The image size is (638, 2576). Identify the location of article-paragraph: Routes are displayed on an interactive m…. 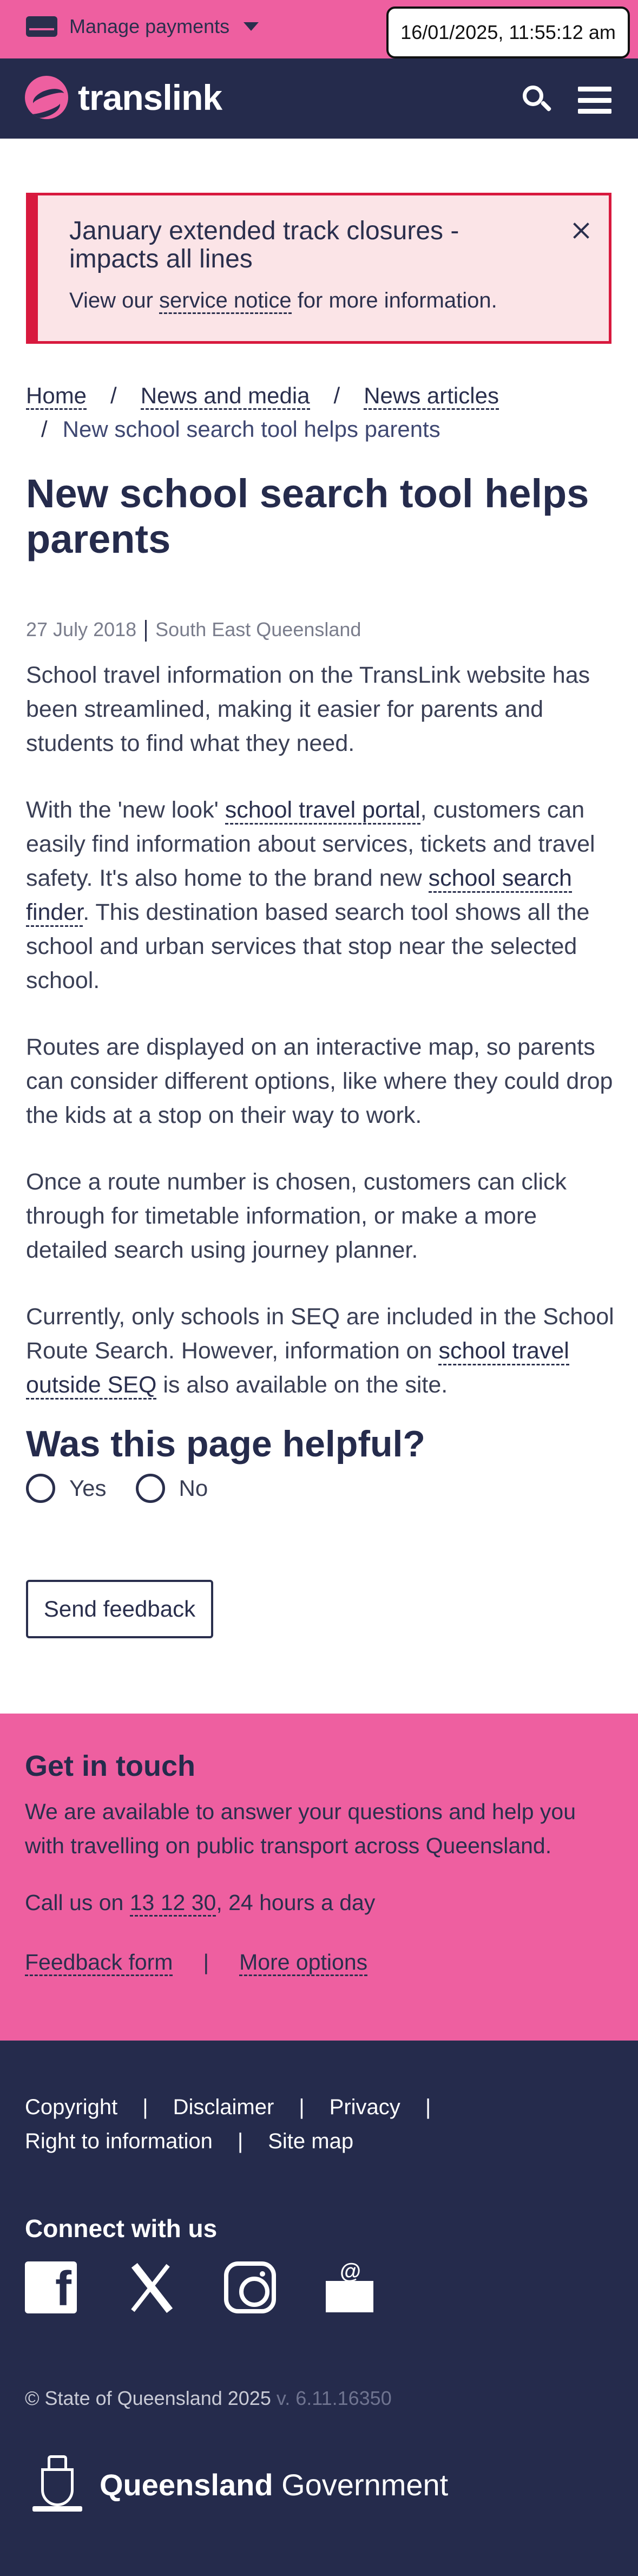
(319, 1081).